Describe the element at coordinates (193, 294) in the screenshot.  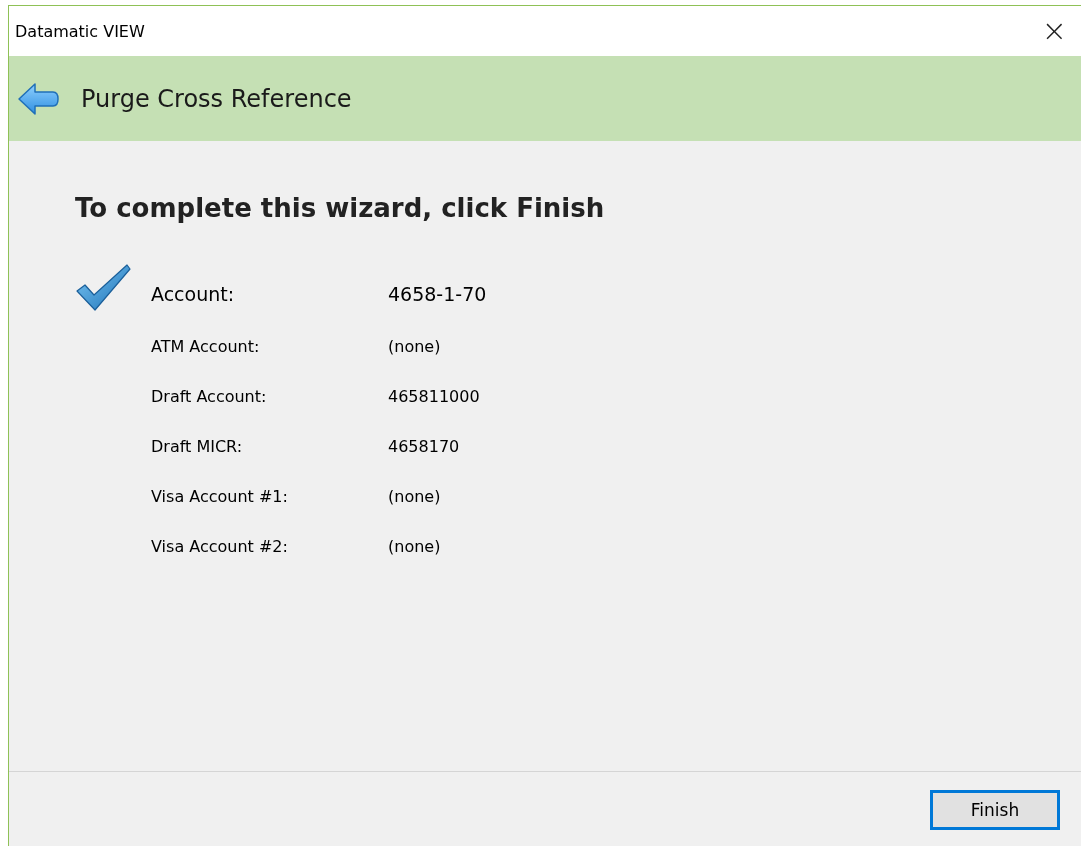
I see `field-label: Account:` at that location.